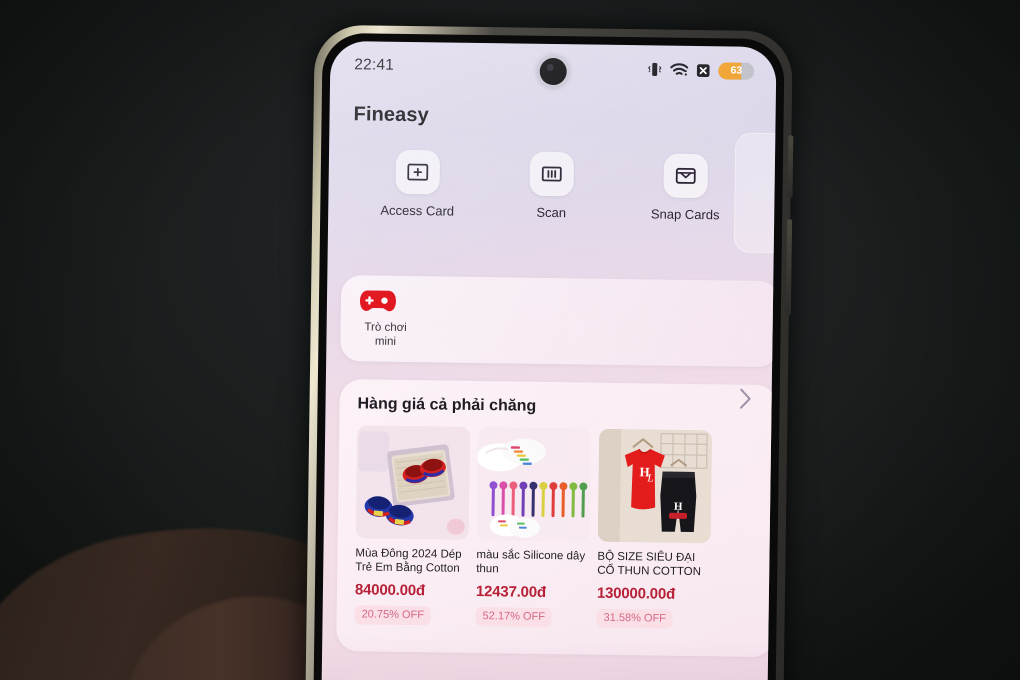 The height and width of the screenshot is (680, 1020). I want to click on mini-game-label-line2: mini, so click(385, 342).